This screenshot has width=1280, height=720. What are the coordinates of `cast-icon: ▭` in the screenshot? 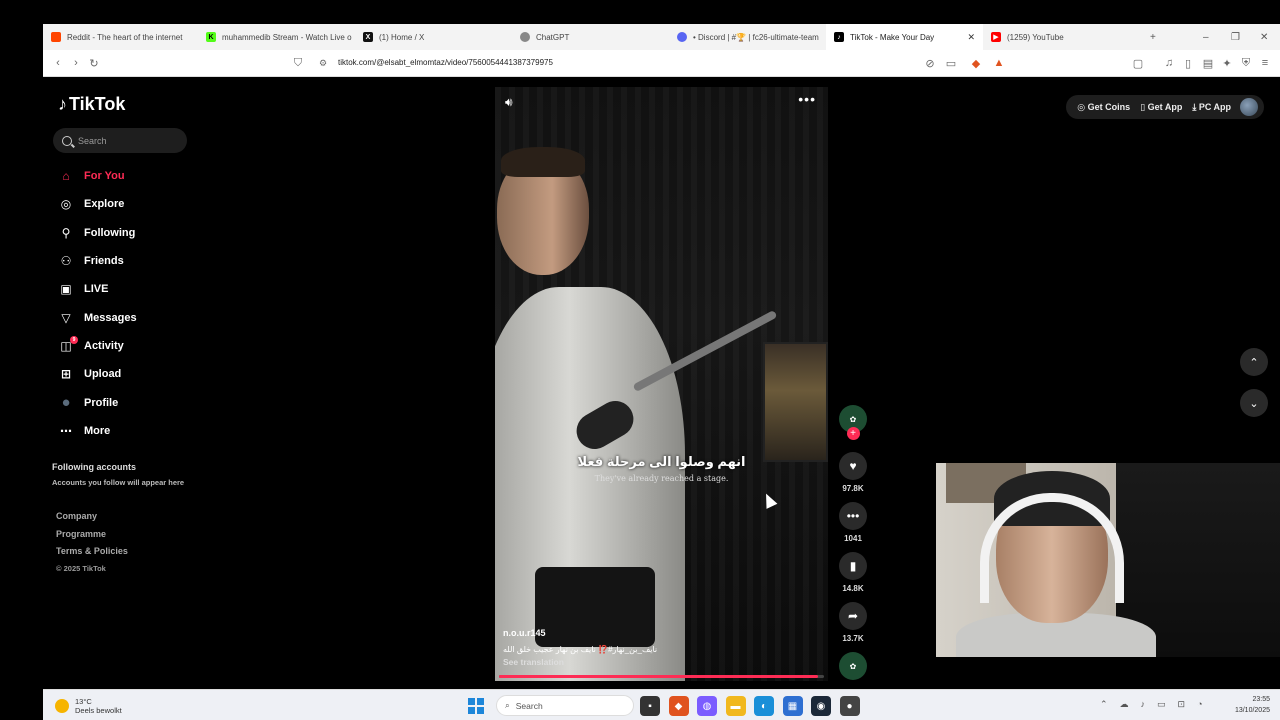 It's located at (951, 63).